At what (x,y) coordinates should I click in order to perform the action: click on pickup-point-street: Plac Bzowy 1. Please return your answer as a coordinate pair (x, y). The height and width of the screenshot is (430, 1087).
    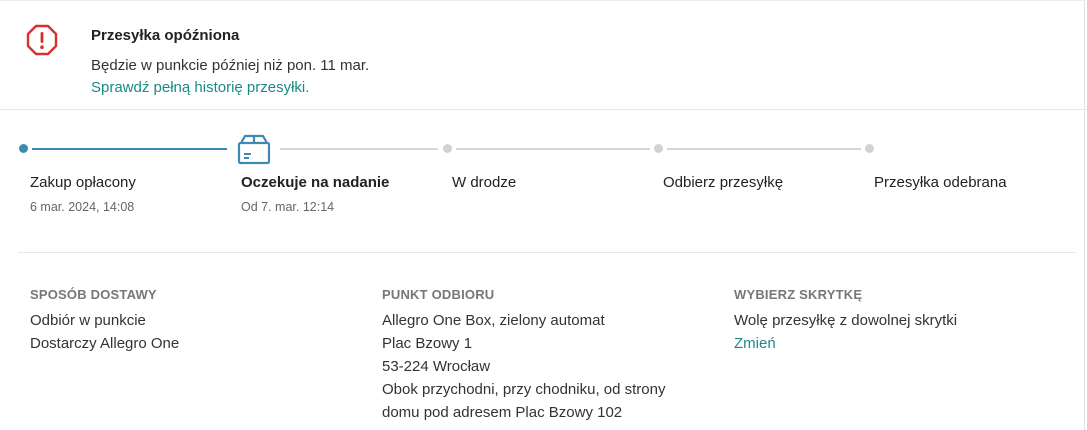
    Looking at the image, I should click on (427, 343).